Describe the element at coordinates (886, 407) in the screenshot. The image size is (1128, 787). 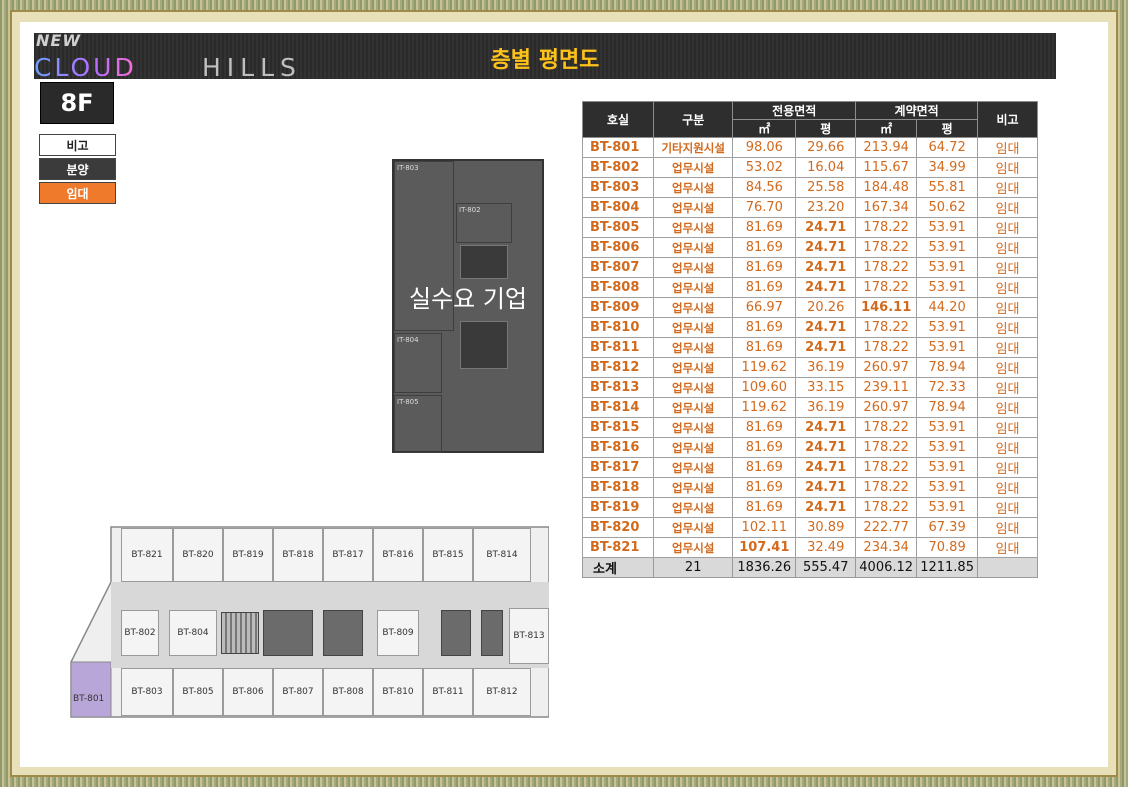
I see `cell-ct-m2: 260.97` at that location.